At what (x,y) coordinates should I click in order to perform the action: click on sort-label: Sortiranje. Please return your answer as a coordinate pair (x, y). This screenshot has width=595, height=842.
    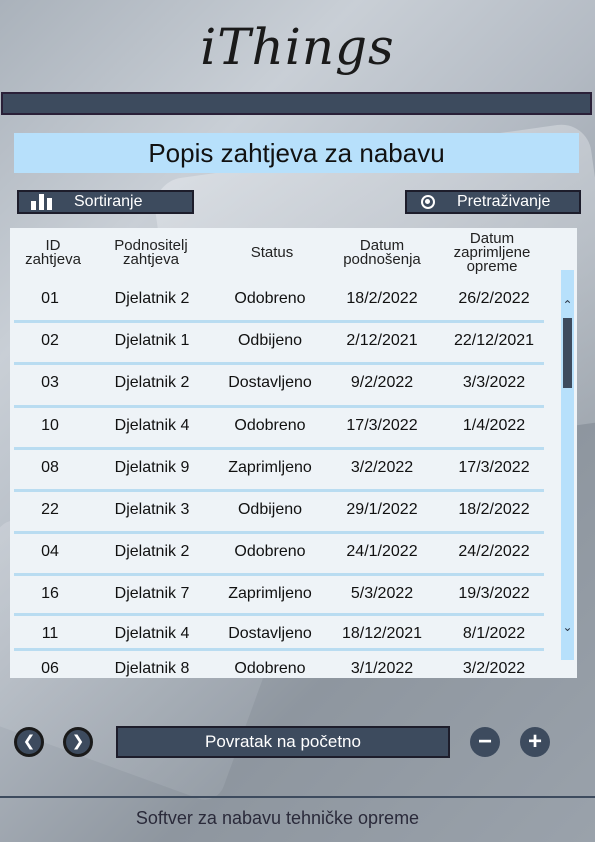
    Looking at the image, I should click on (108, 201).